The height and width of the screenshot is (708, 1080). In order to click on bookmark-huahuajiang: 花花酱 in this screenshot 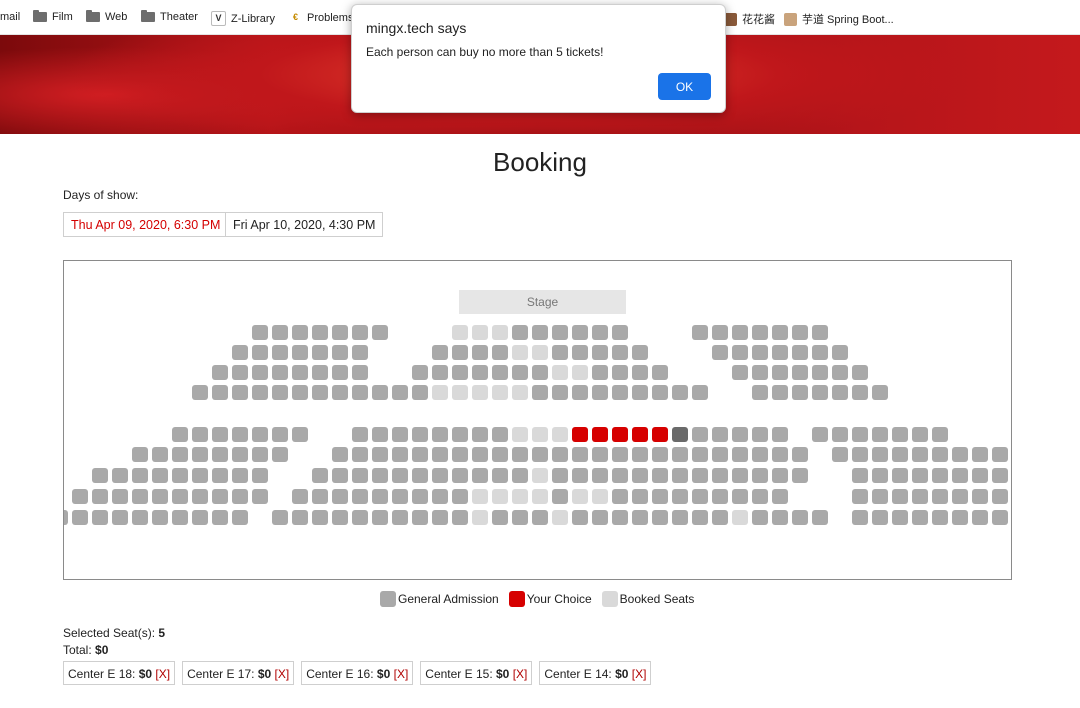, I will do `click(749, 19)`.